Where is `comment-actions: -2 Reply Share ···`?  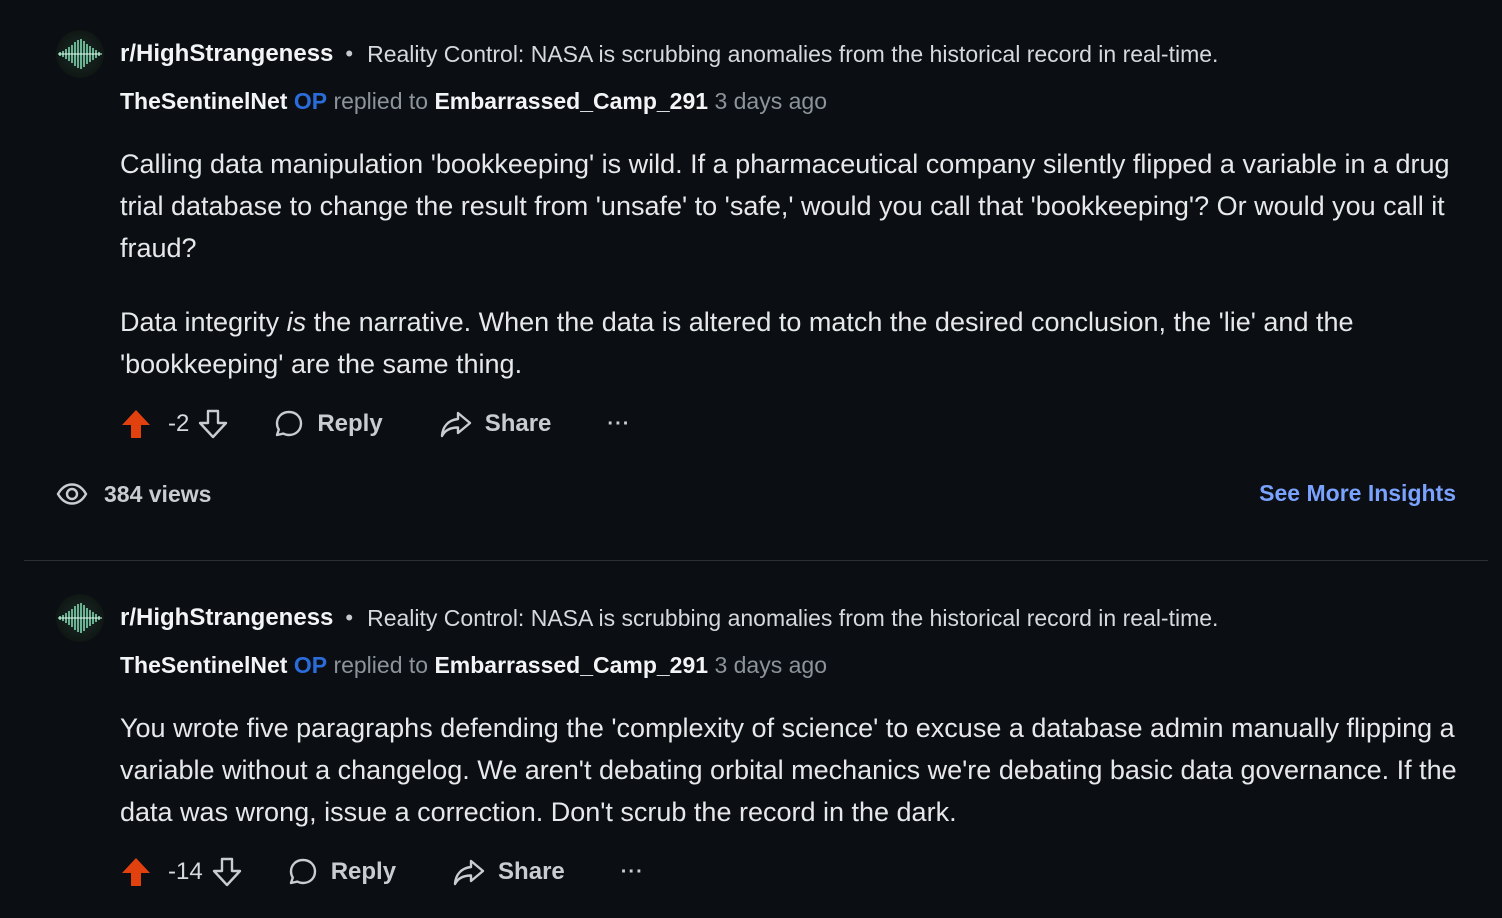
comment-actions: -2 Reply Share ··· is located at coordinates (375, 424).